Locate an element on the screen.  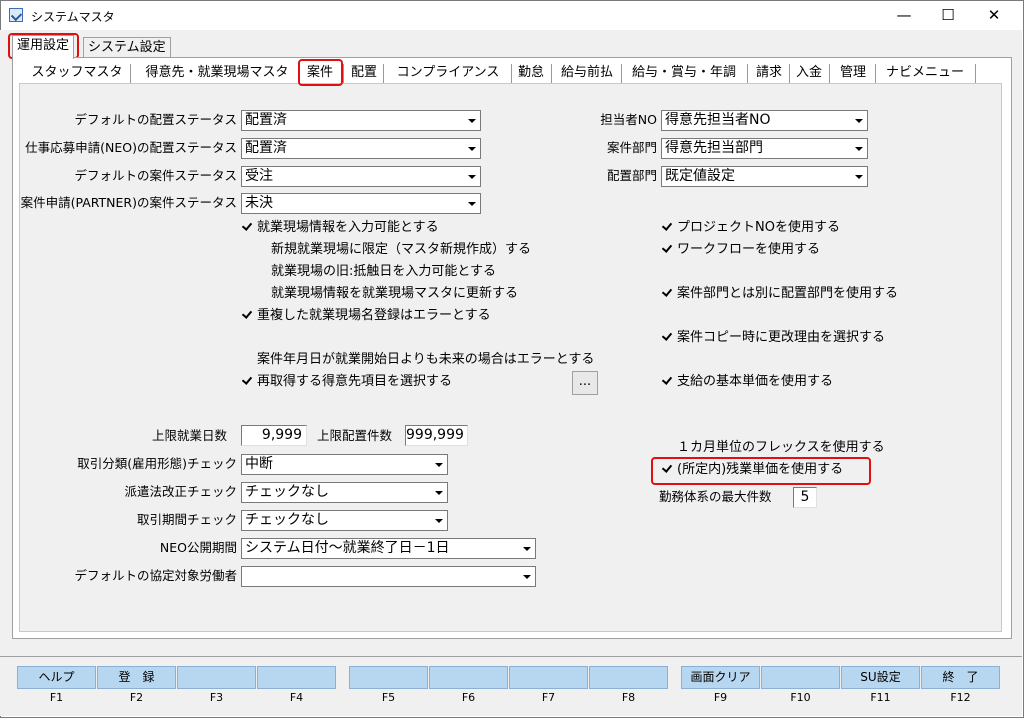
fkey-button-f8 is located at coordinates (628, 677).